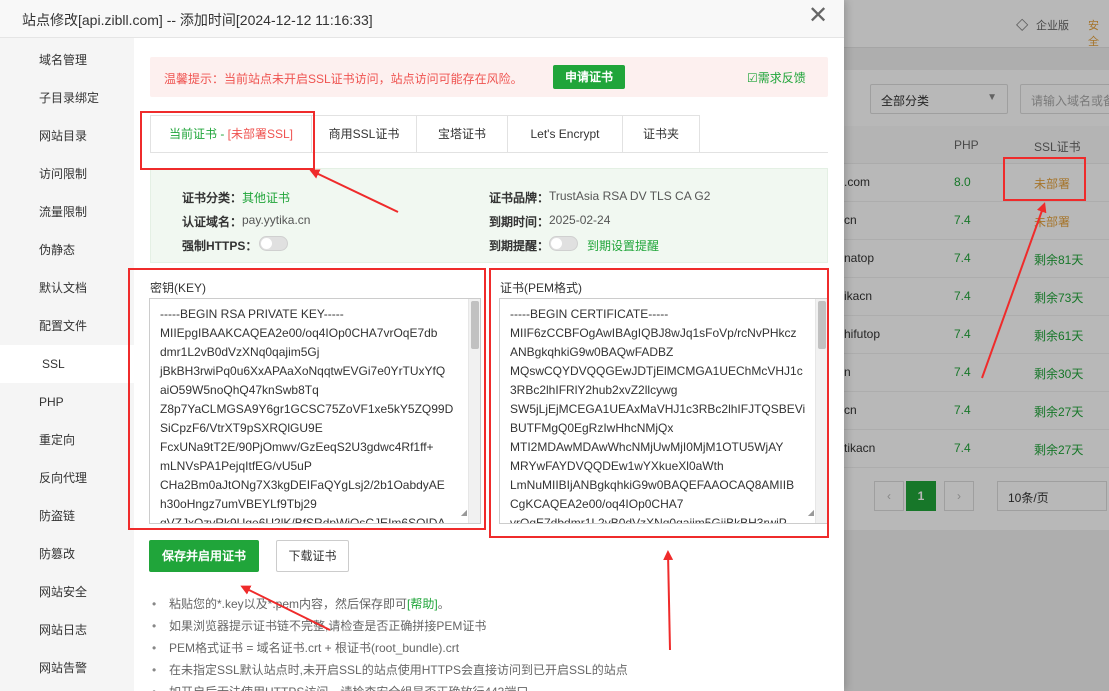 This screenshot has width=1109, height=691. I want to click on sidebar-item: 配置文件, so click(67, 326).